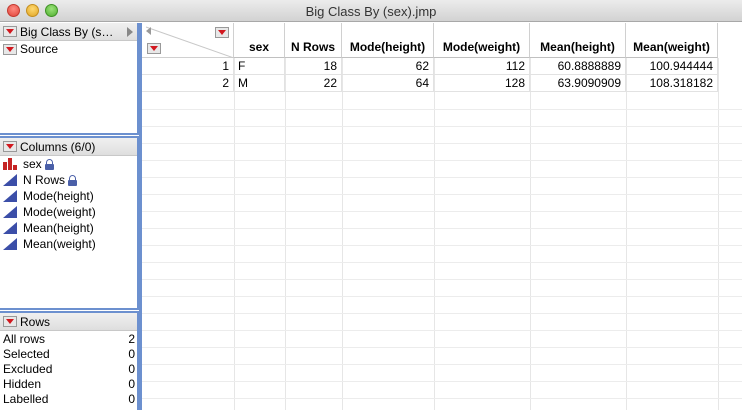  I want to click on column-header-sex: sex, so click(259, 40).